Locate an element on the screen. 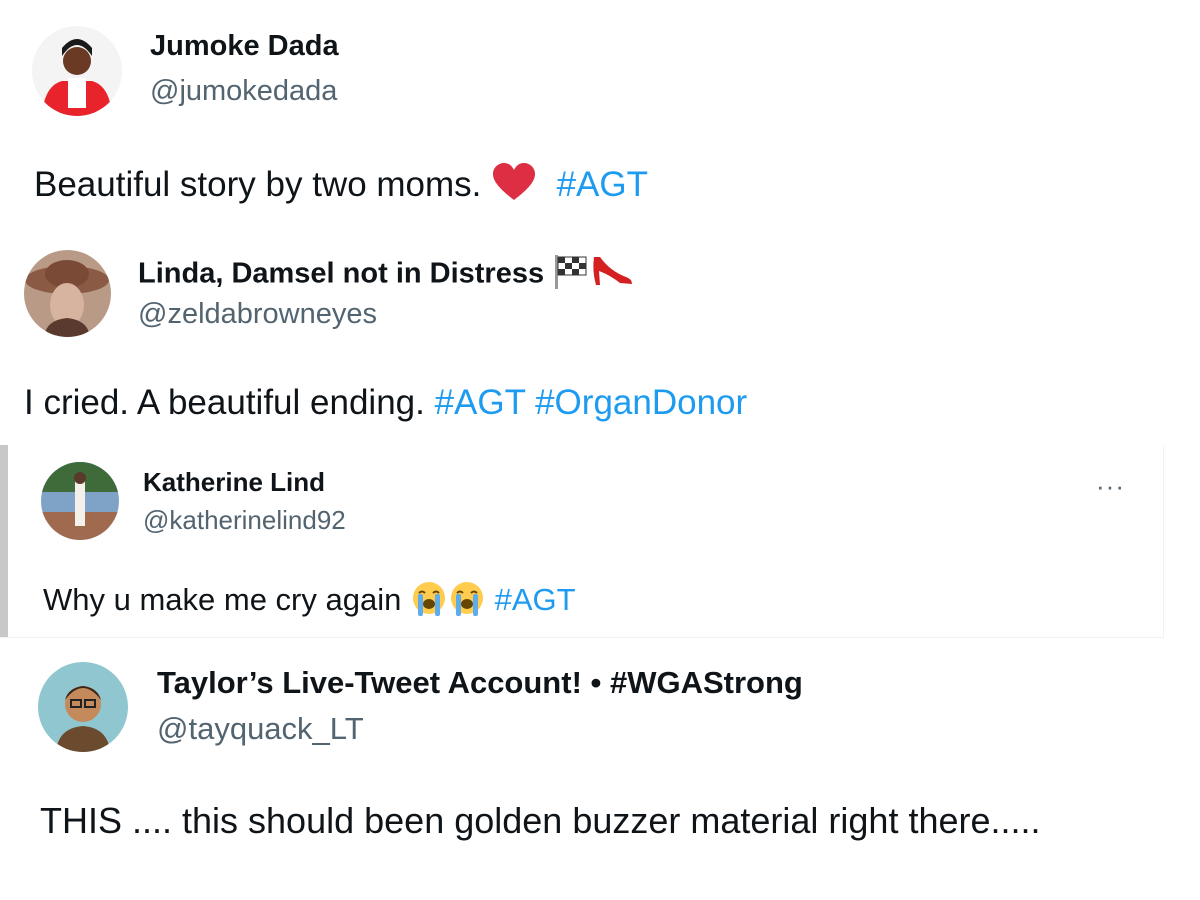  user-handle: @jumokedada is located at coordinates (243, 91).